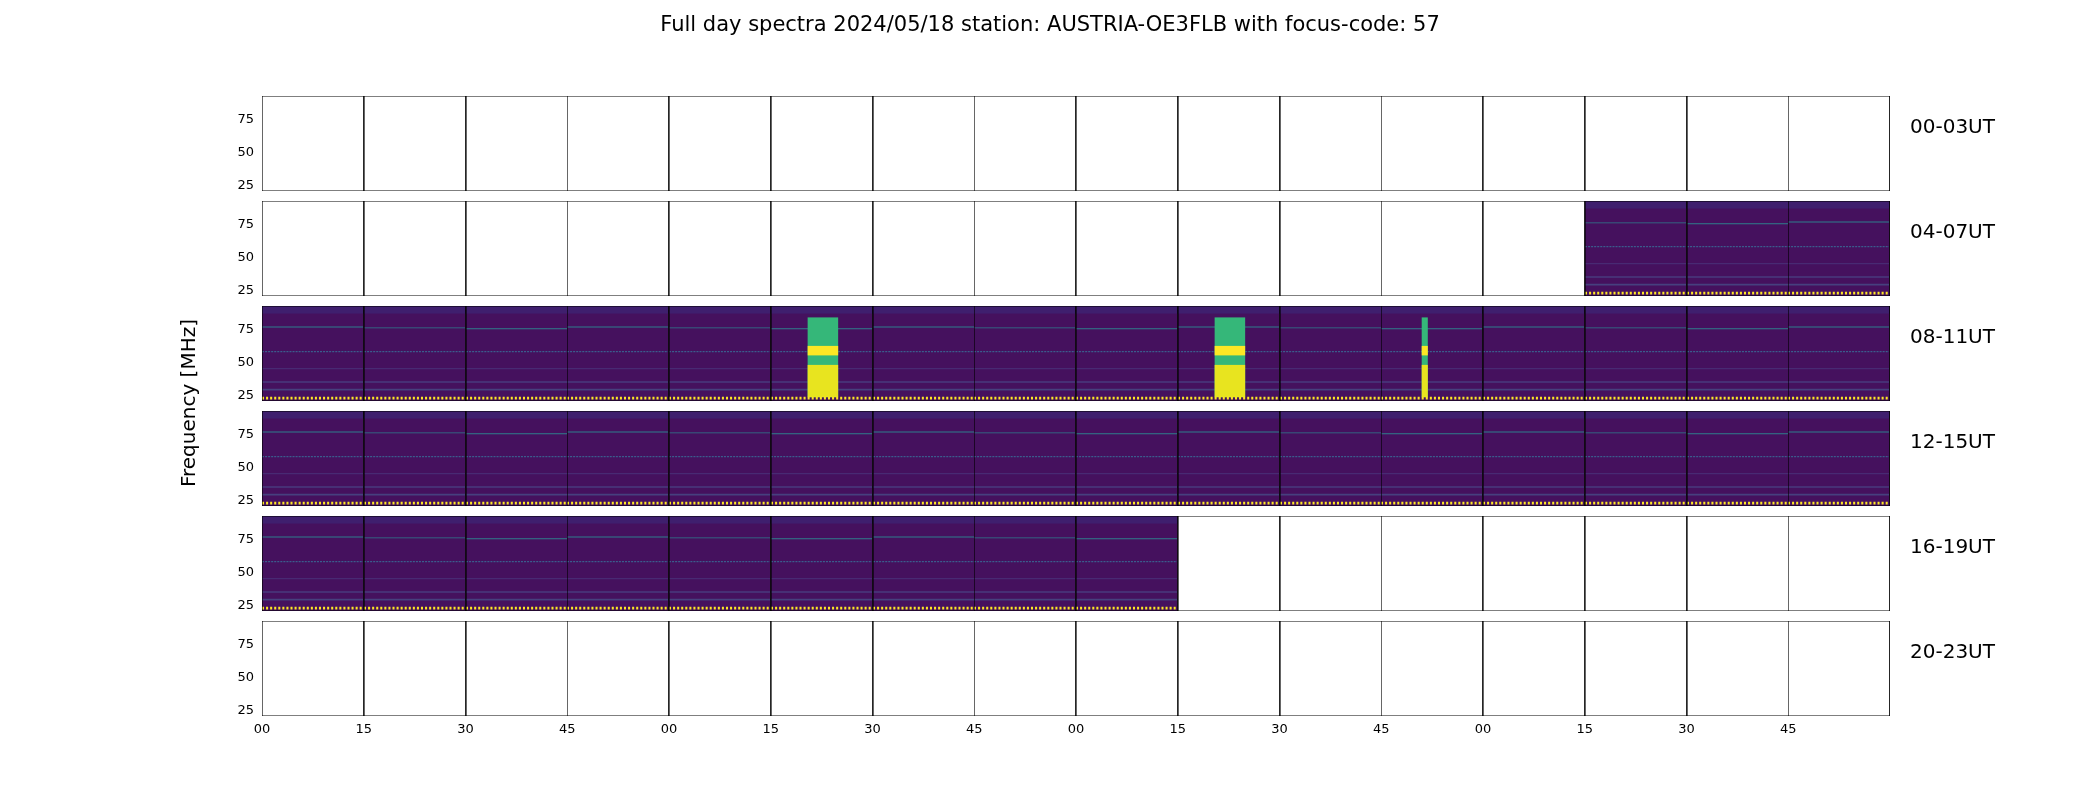 The width and height of the screenshot is (2100, 800). I want to click on row-time-label: 20-23UT, so click(1952, 651).